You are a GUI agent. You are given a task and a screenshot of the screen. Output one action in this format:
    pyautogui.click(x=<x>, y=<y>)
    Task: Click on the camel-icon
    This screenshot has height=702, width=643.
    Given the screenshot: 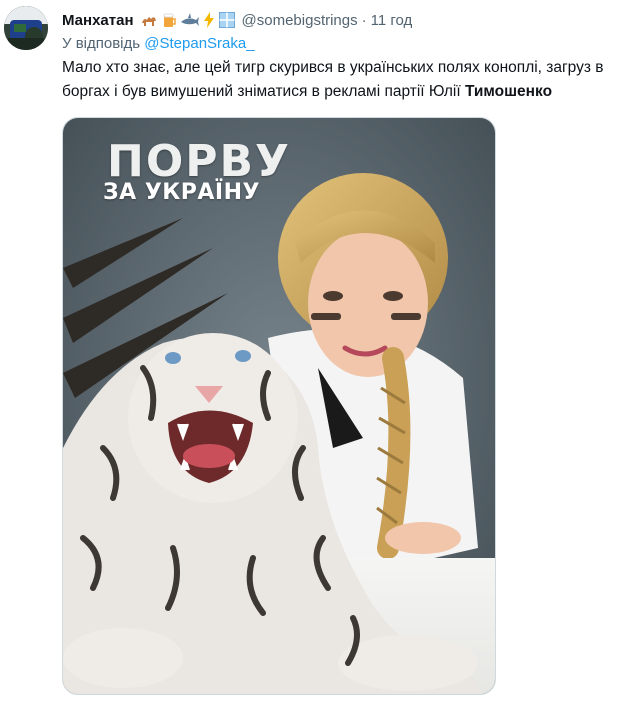 What is the action you would take?
    pyautogui.click(x=148, y=21)
    